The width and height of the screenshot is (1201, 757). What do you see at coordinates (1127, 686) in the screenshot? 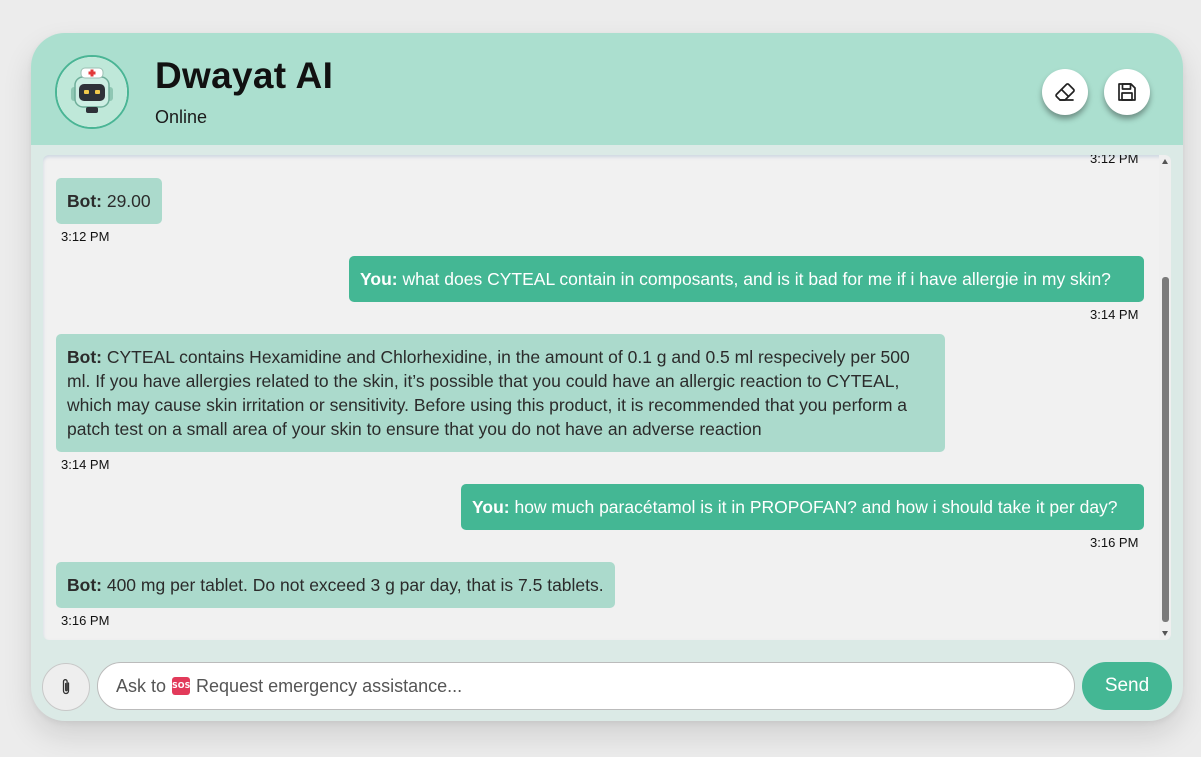
I see `send-button: Send` at bounding box center [1127, 686].